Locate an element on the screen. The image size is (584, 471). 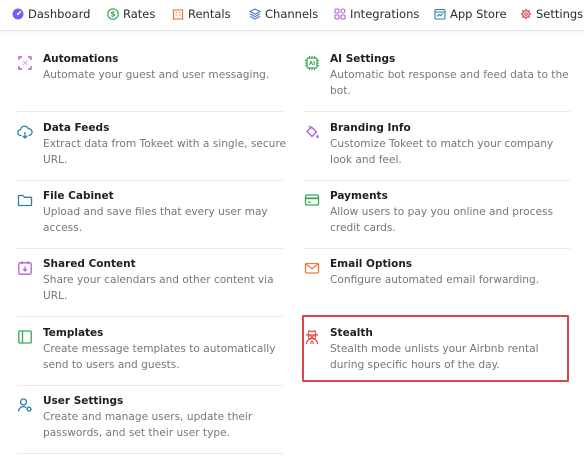
store-icon is located at coordinates (440, 14).